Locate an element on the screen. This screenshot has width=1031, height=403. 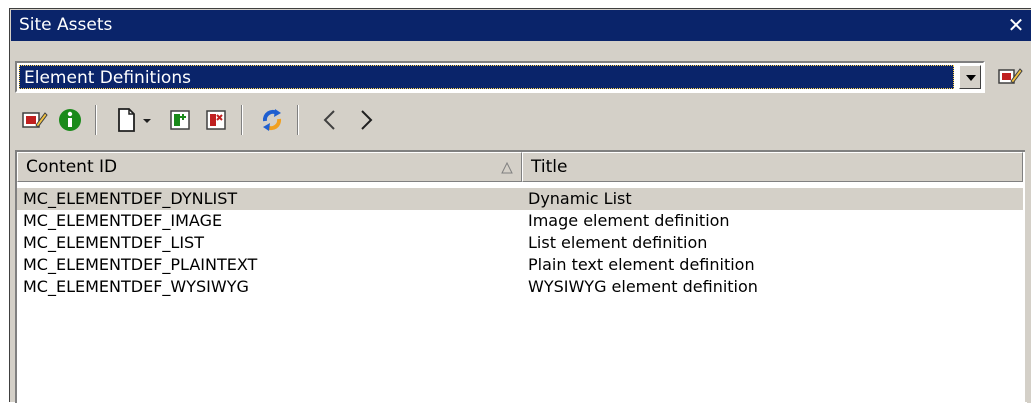
forward-button is located at coordinates (366, 120).